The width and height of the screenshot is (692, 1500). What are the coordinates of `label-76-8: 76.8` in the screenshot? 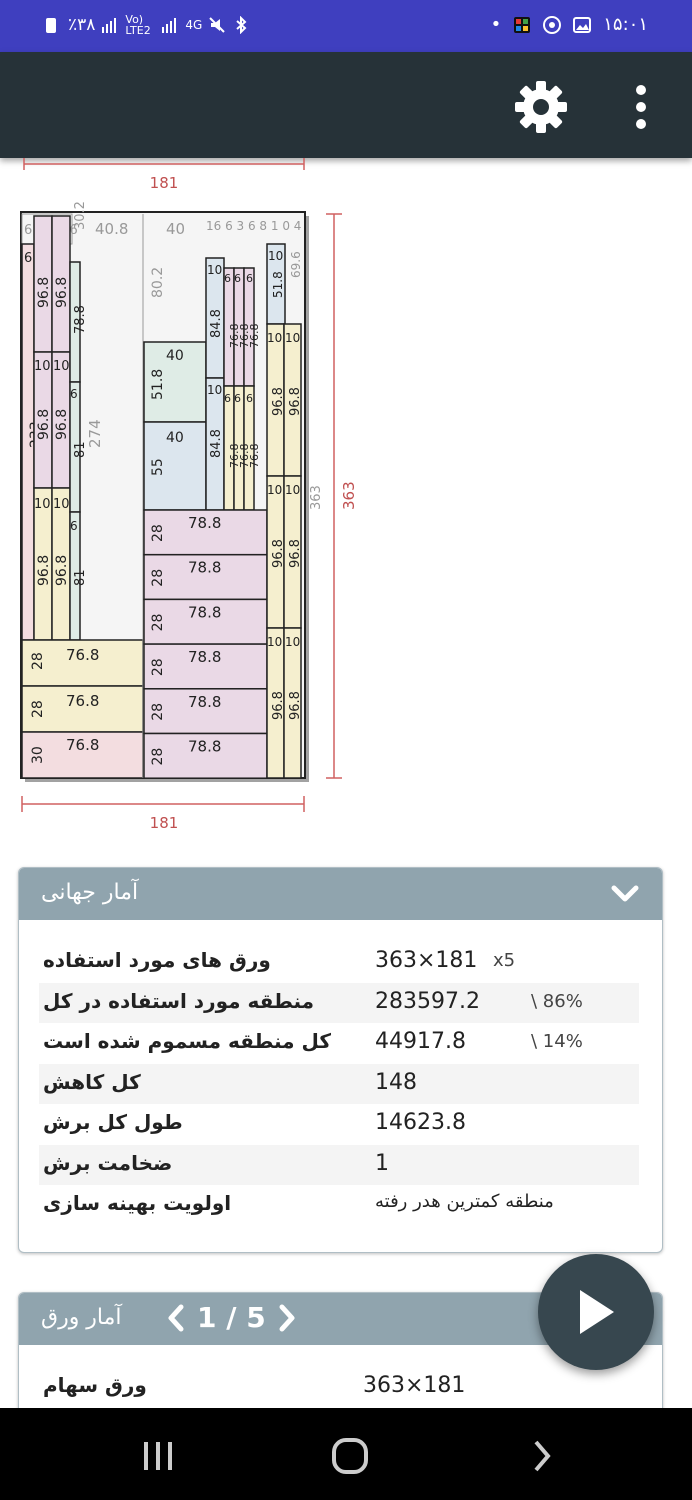 It's located at (254, 336).